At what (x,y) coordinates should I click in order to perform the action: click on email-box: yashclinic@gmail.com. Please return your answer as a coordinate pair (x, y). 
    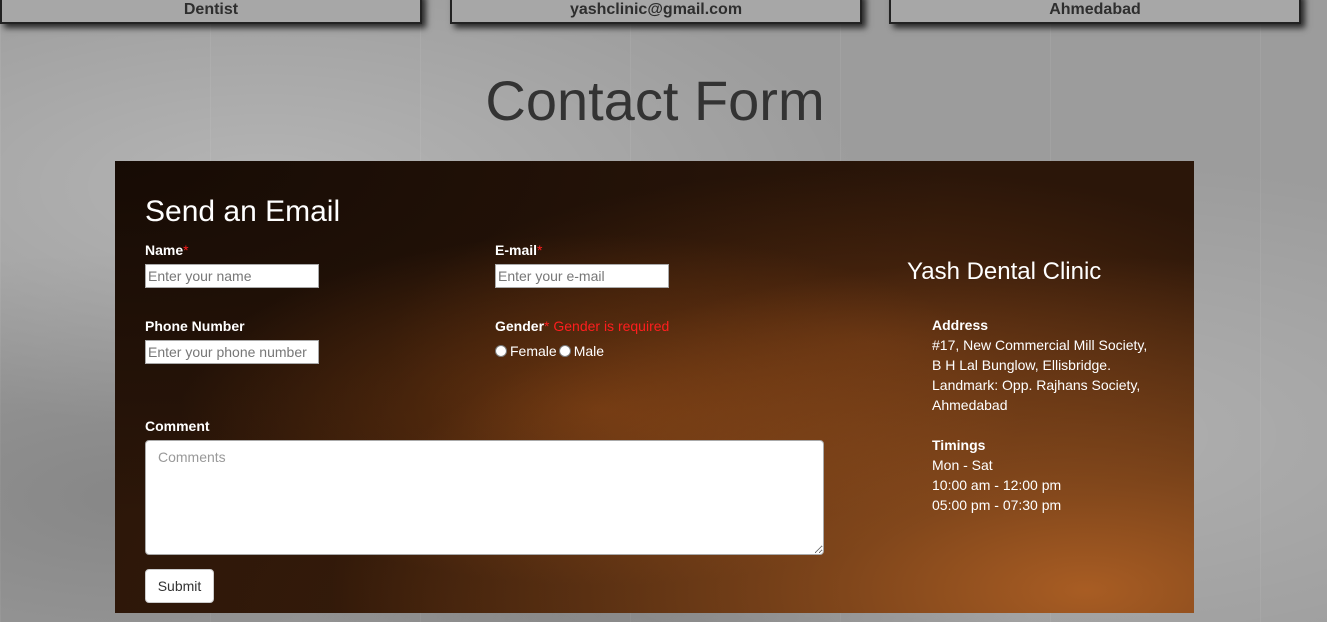
    Looking at the image, I should click on (656, 12).